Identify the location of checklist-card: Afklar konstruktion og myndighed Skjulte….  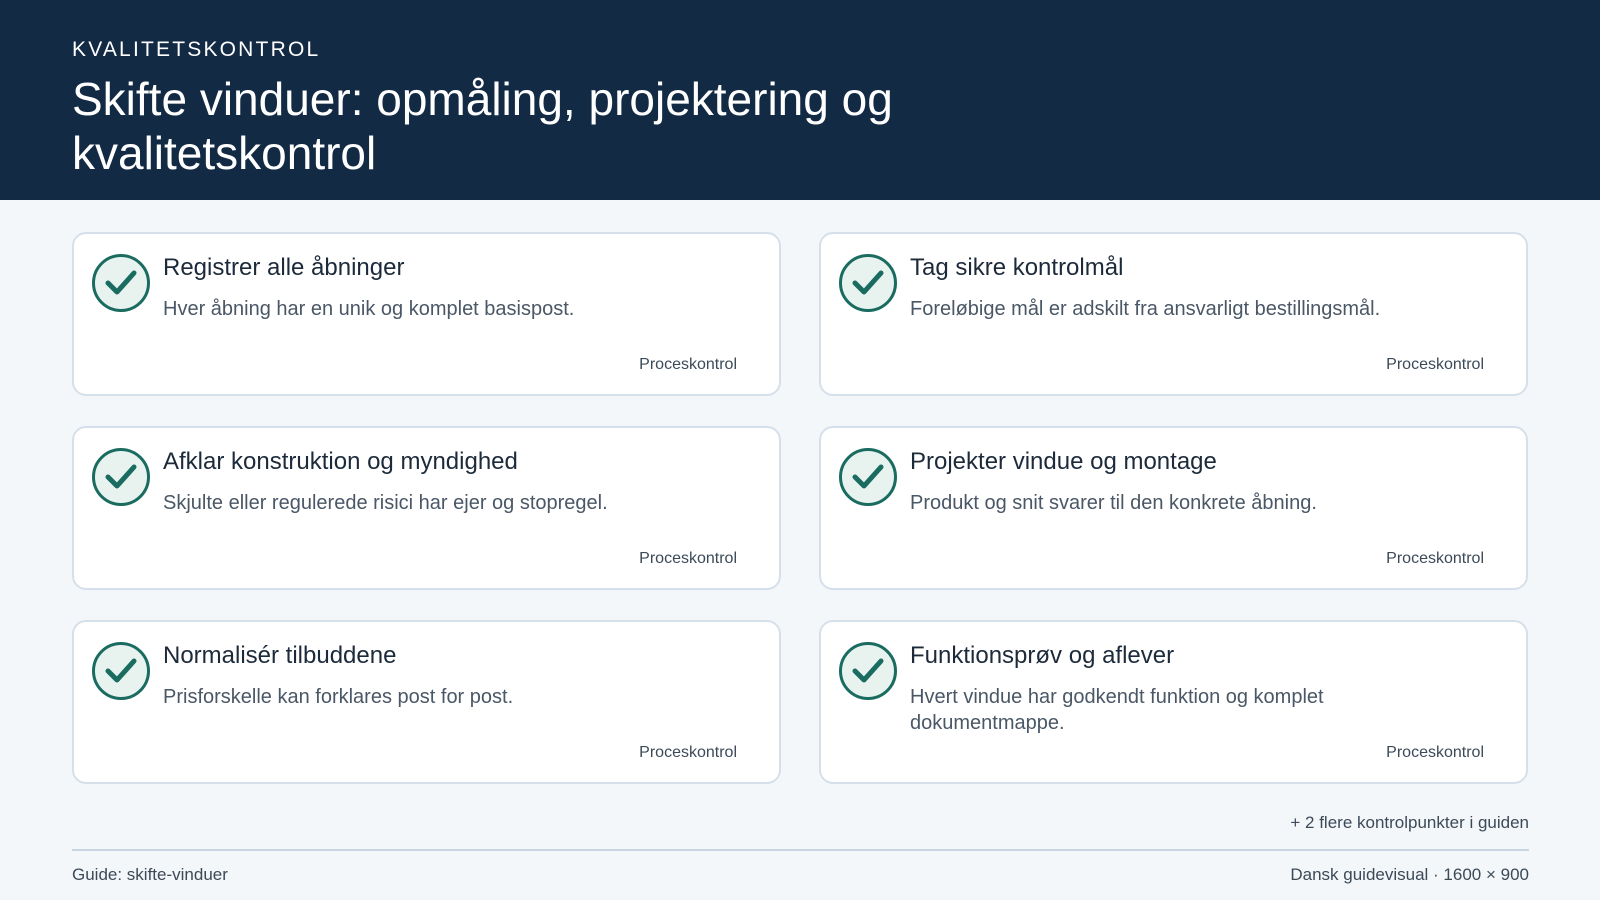
(426, 508).